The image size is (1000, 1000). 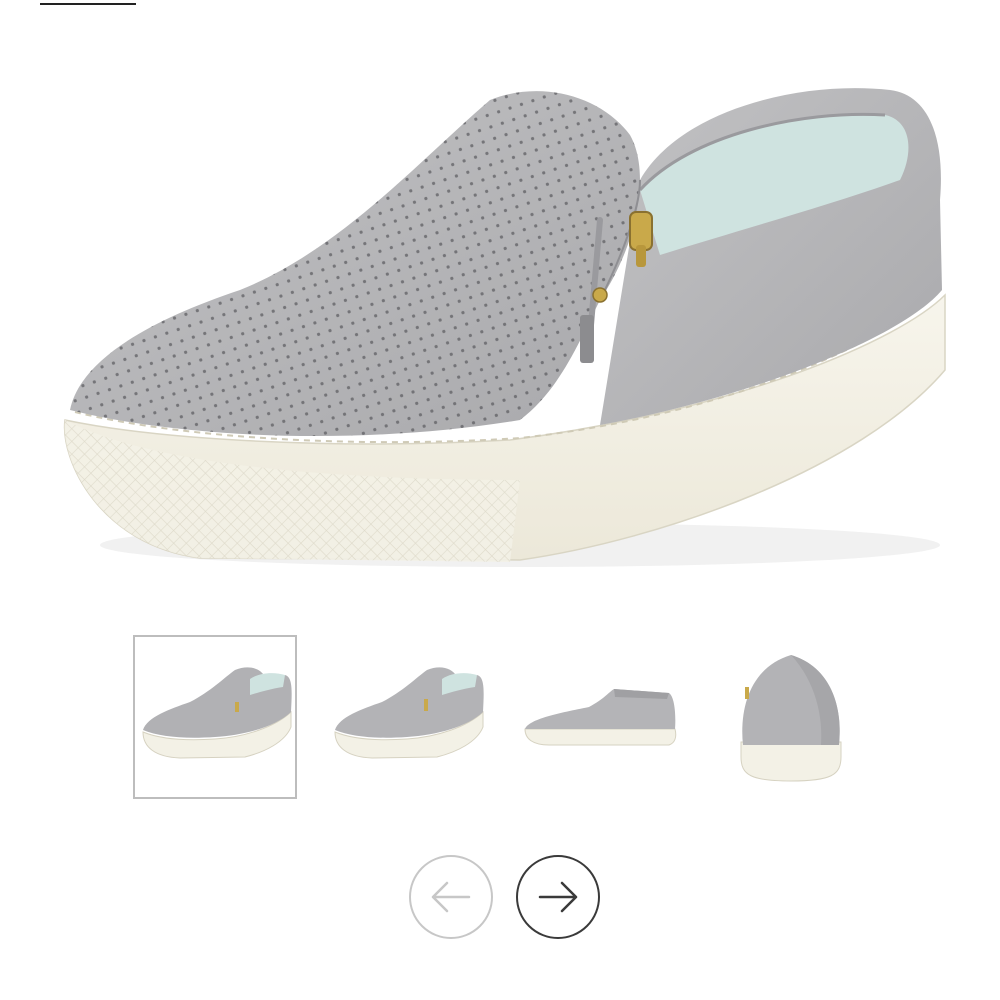 I want to click on prev-image-button, so click(x=451, y=897).